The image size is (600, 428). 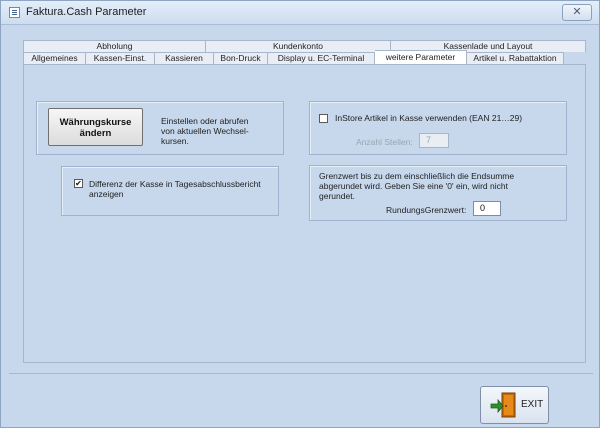 What do you see at coordinates (321, 58) in the screenshot?
I see `tab-display-ec-terminal: Display u. EC-Terminal` at bounding box center [321, 58].